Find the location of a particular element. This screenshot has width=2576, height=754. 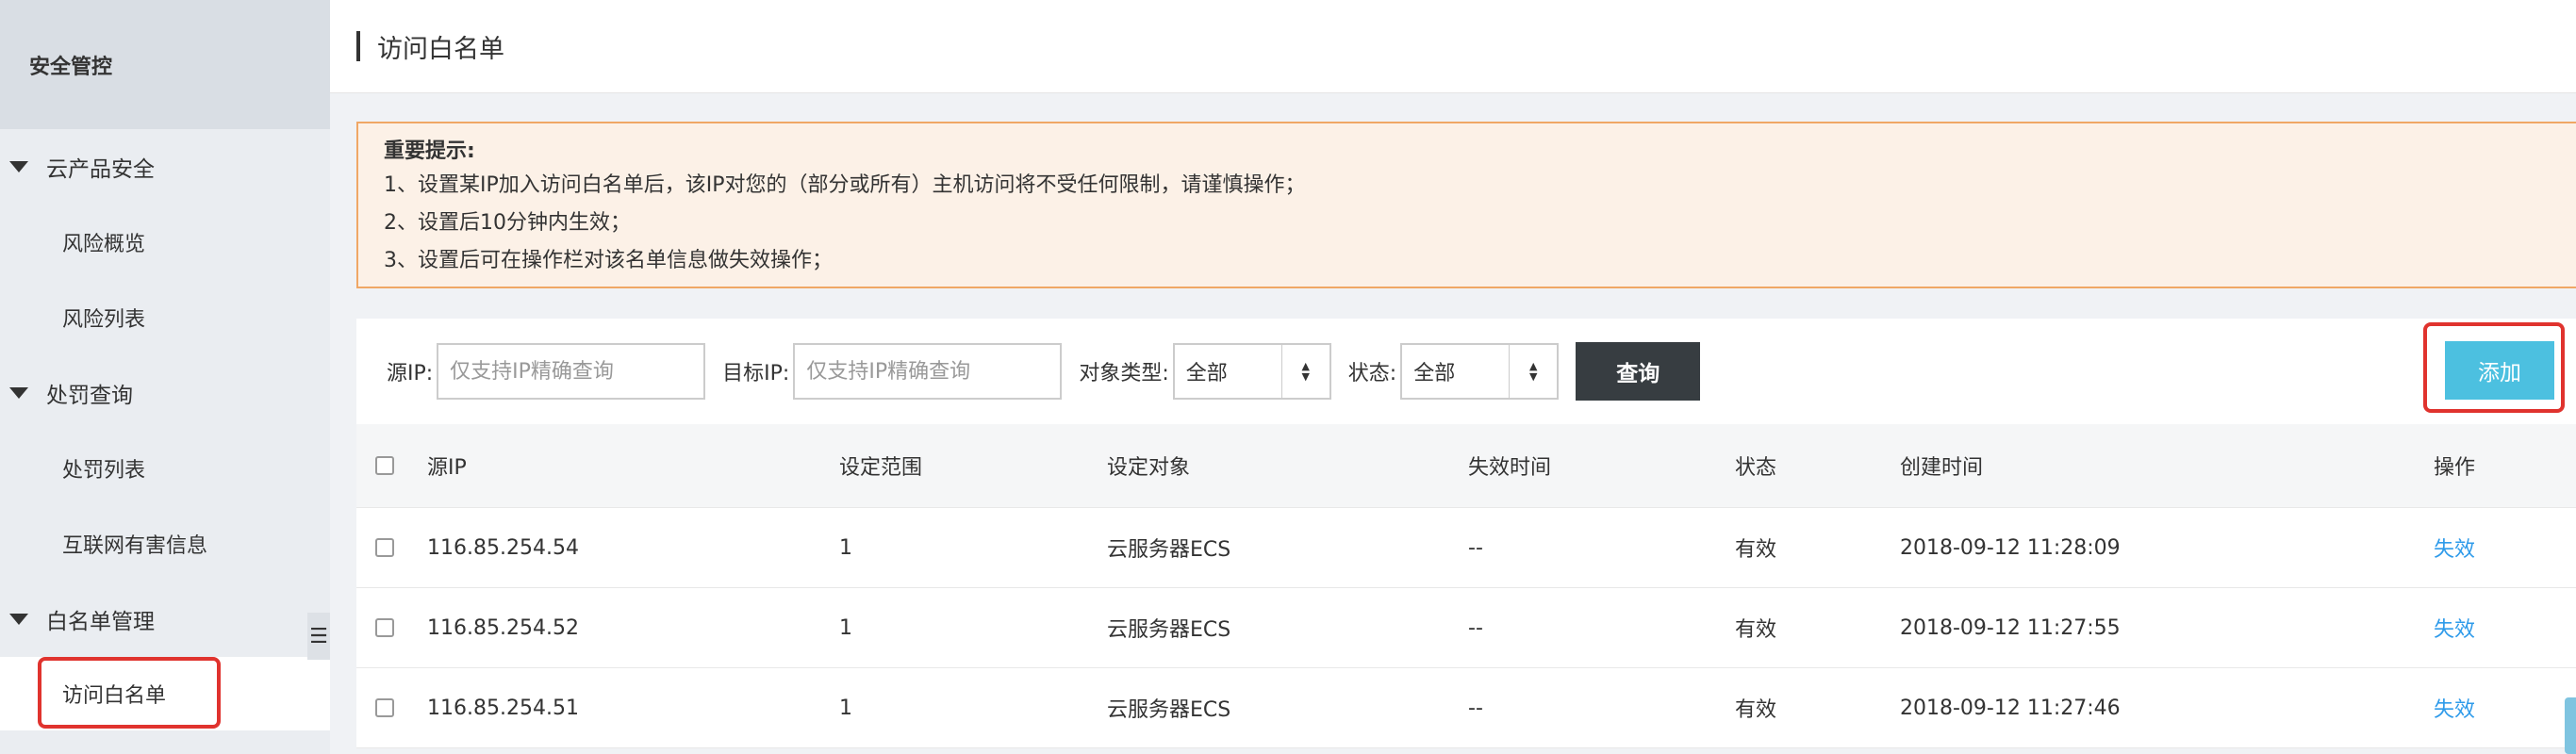

column-header: 操作 is located at coordinates (2455, 468).